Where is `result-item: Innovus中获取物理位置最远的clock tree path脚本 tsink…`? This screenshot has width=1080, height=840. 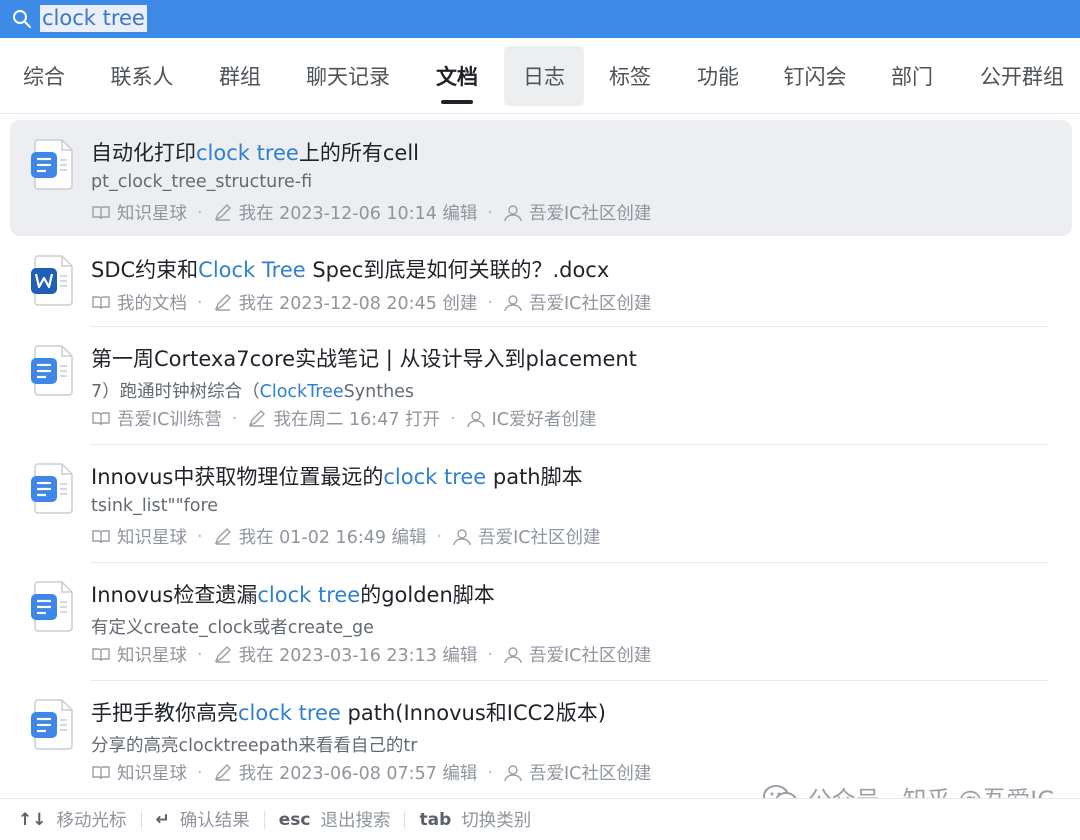 result-item: Innovus中获取物理位置最远的clock tree path脚本 tsink… is located at coordinates (541, 504).